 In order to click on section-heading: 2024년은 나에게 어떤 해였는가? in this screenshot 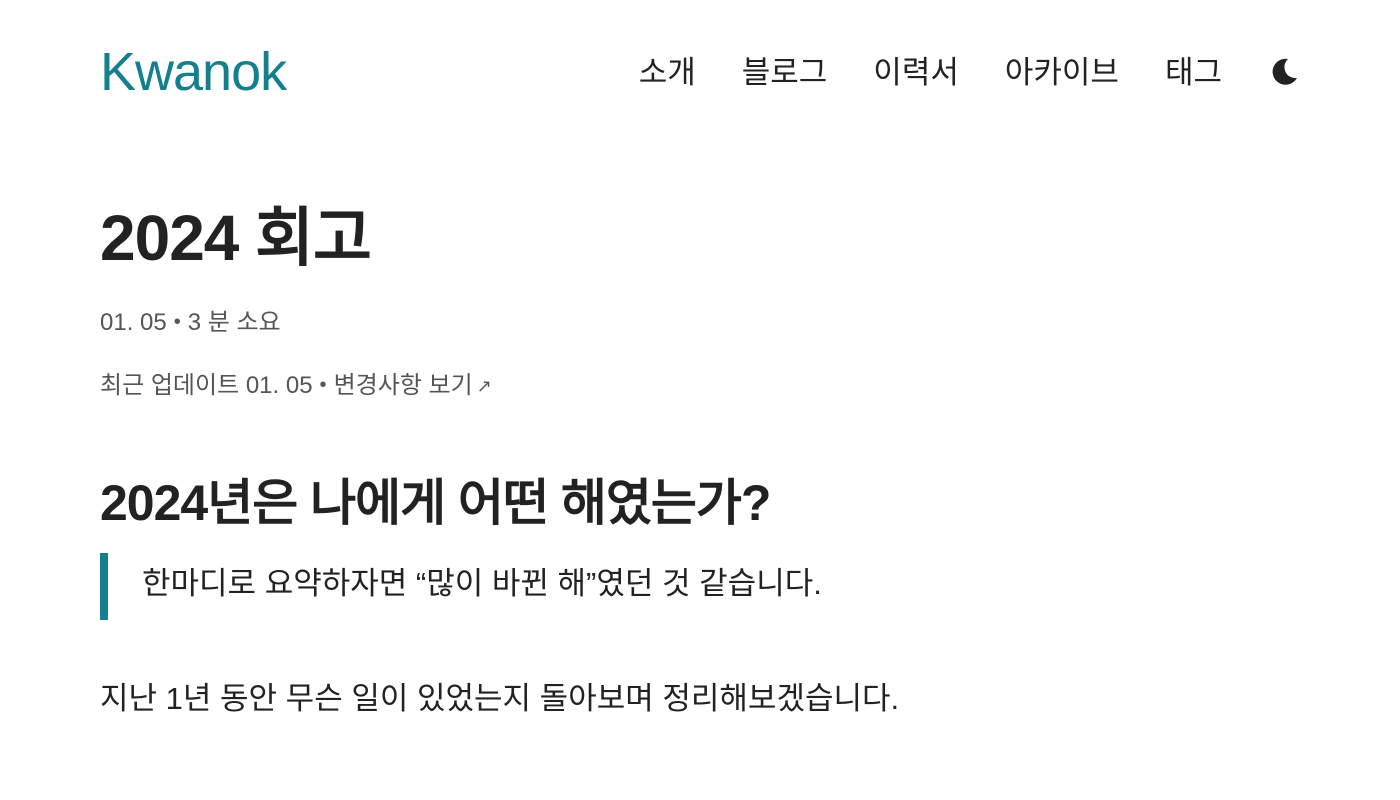, I will do `click(435, 503)`.